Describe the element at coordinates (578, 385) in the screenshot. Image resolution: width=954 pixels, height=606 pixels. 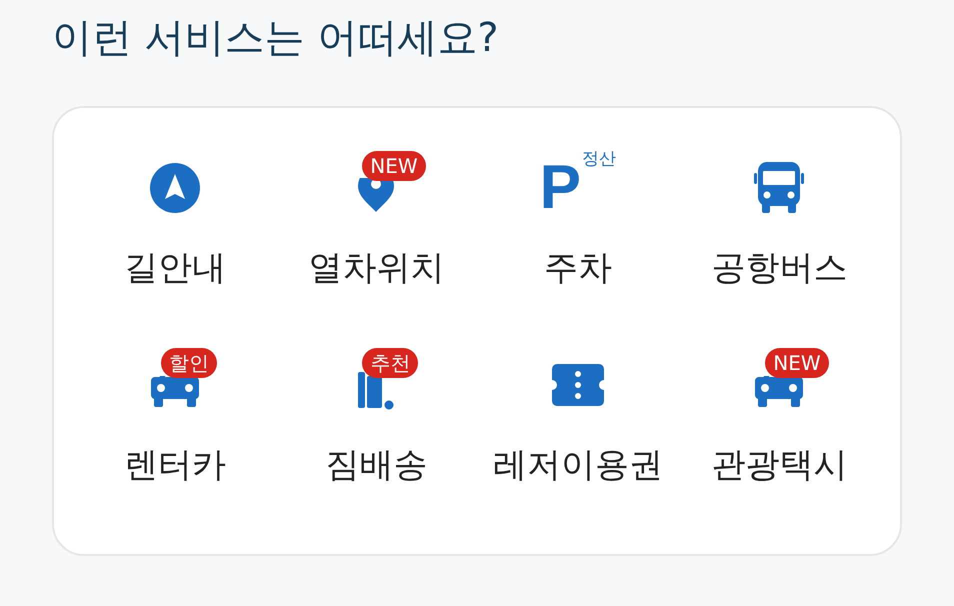
I see `ticket-icon` at that location.